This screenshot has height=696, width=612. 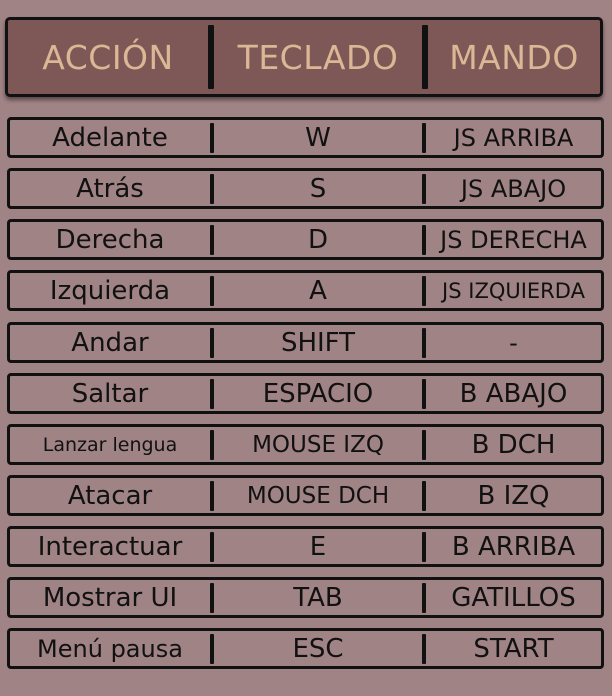 What do you see at coordinates (318, 546) in the screenshot?
I see `row-keyboard: E` at bounding box center [318, 546].